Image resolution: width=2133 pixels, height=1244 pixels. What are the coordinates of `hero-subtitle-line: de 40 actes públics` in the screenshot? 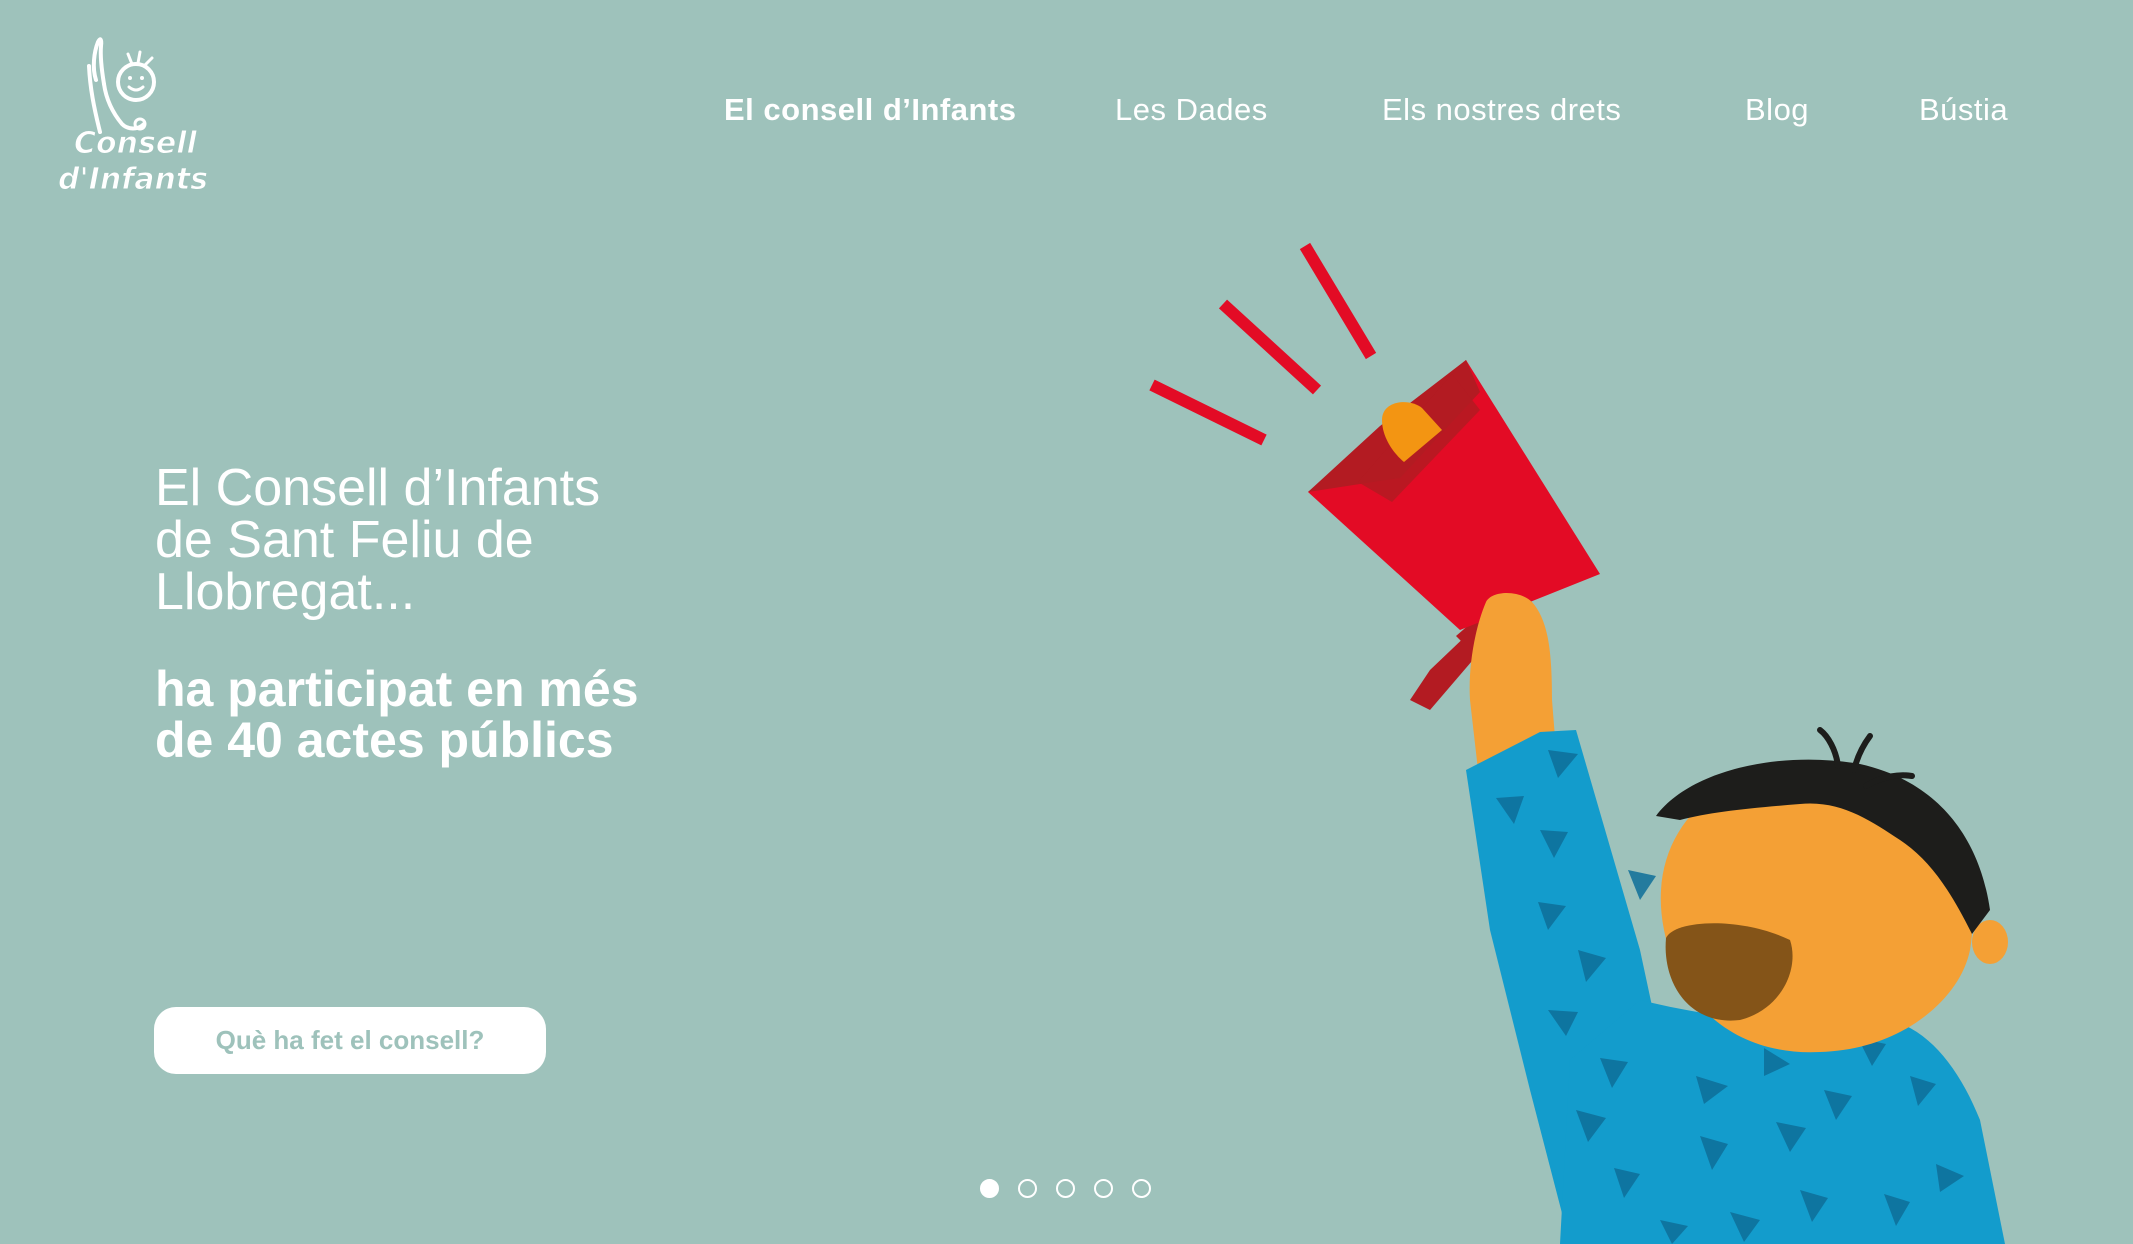 It's located at (384, 740).